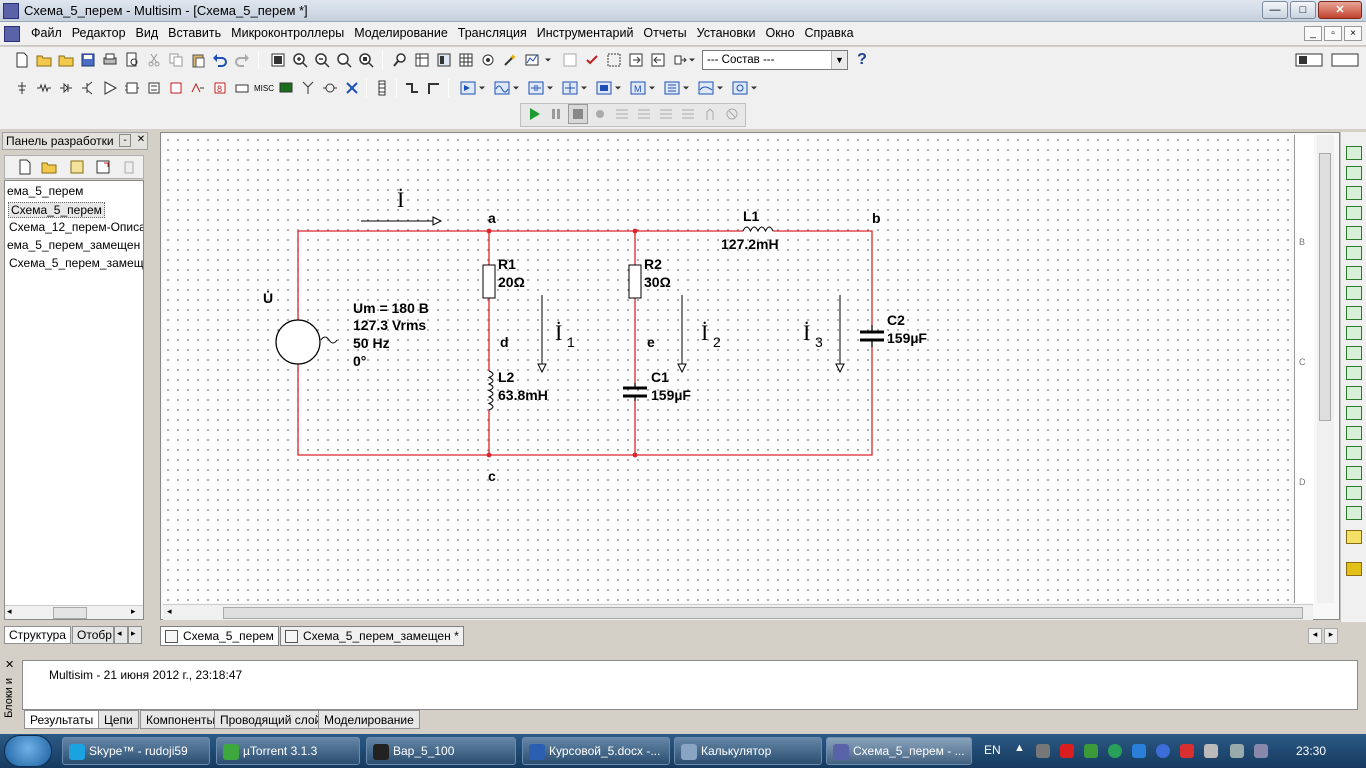 The height and width of the screenshot is (768, 1366). I want to click on postprocessor-icon, so click(532, 60).